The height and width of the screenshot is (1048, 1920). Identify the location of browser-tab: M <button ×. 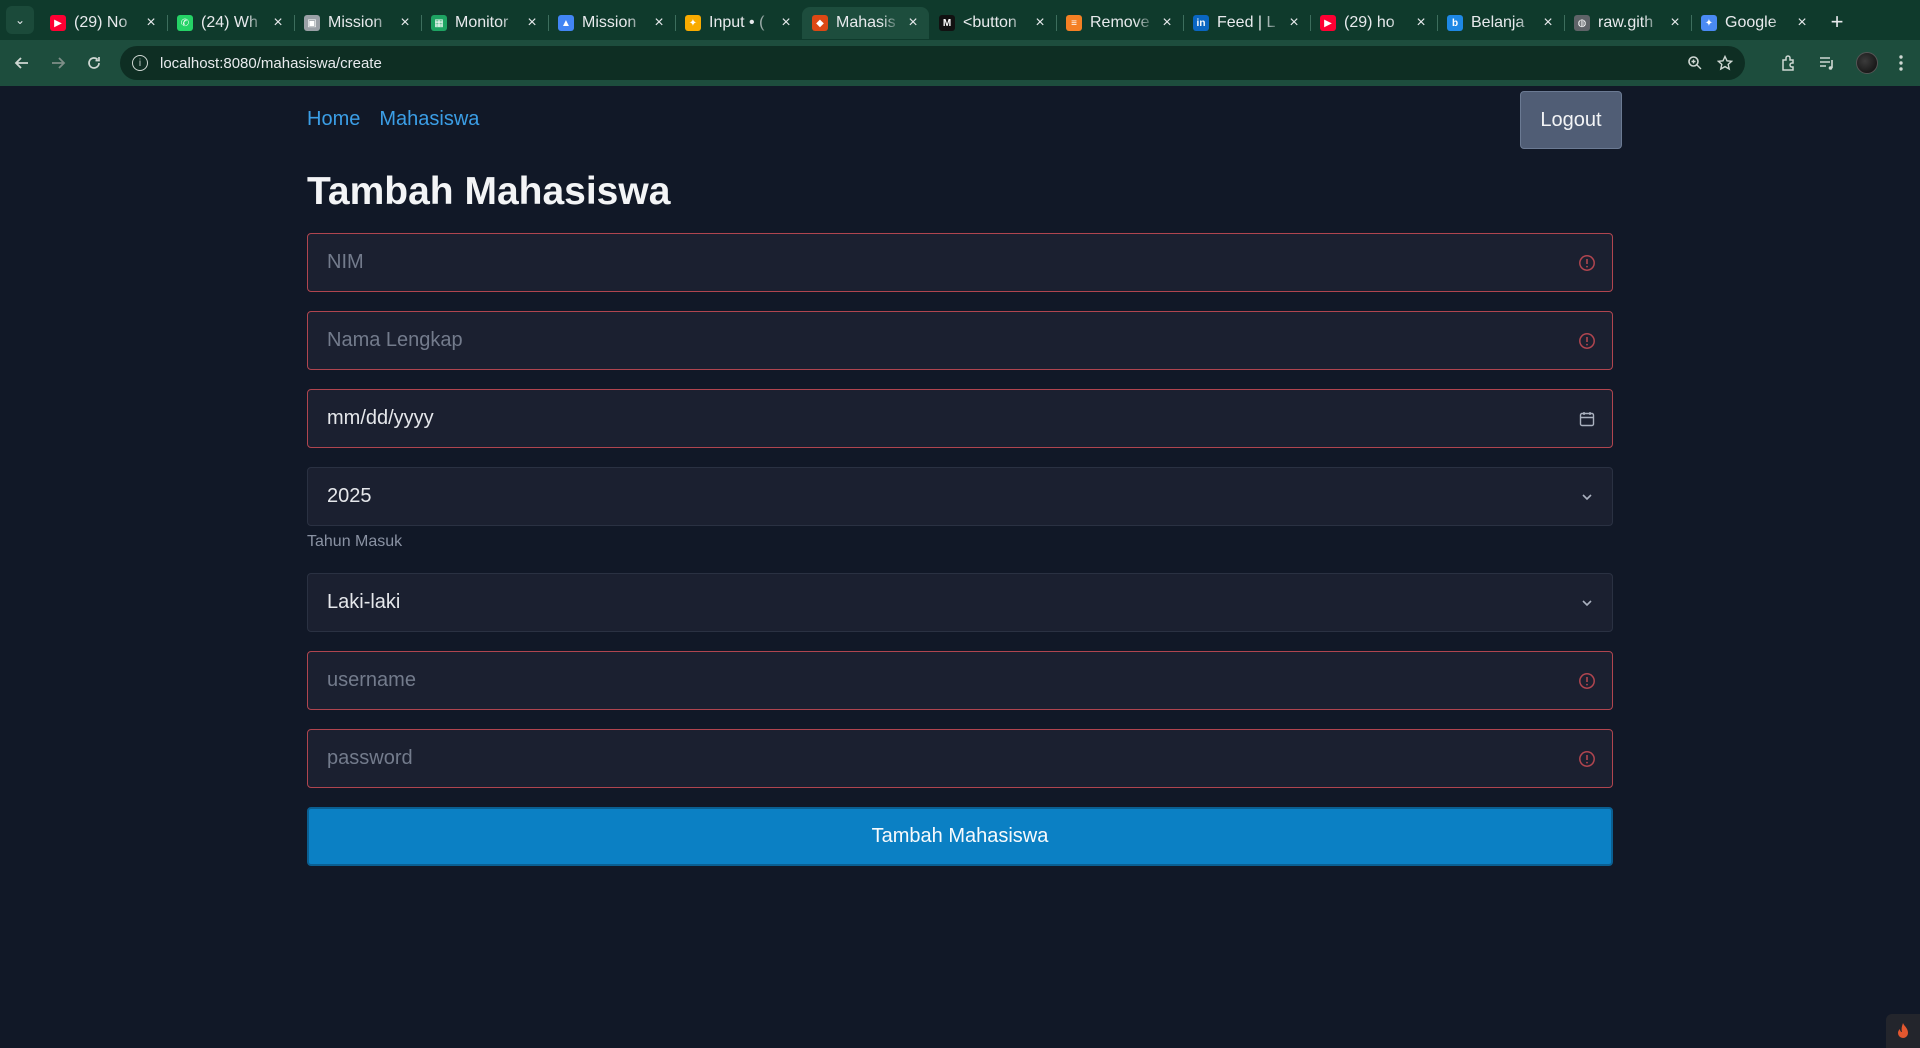
(992, 23).